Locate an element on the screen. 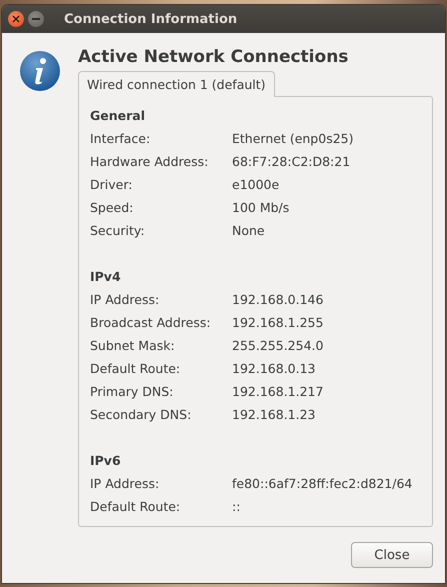 Image resolution: width=447 pixels, height=587 pixels. field-value: 192.168.0.146 is located at coordinates (278, 299).